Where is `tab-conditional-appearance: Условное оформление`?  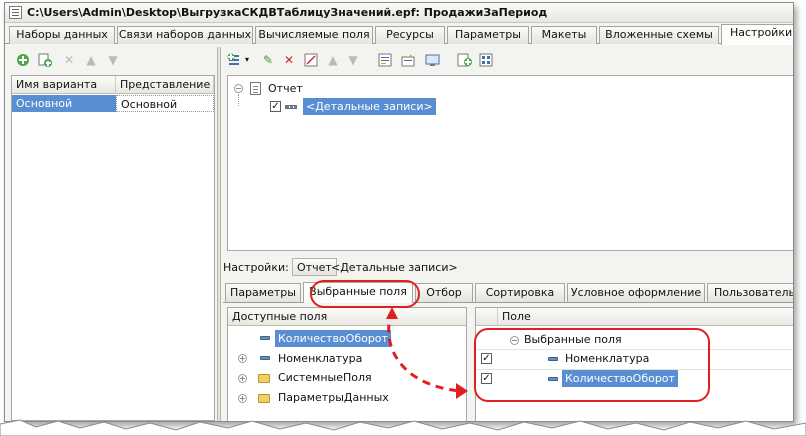
tab-conditional-appearance: Условное оформление is located at coordinates (636, 292).